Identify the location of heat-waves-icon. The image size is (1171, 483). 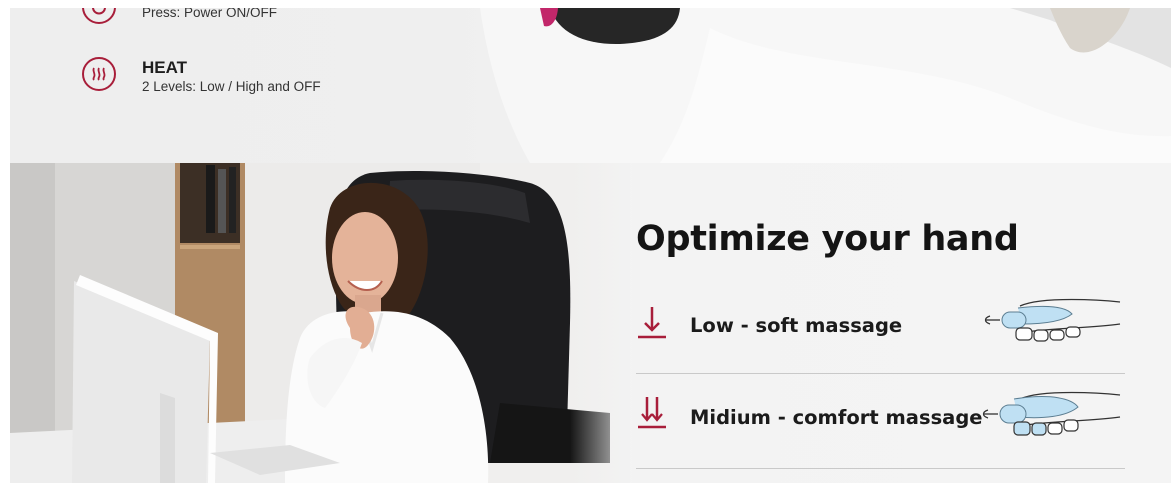
(99, 74).